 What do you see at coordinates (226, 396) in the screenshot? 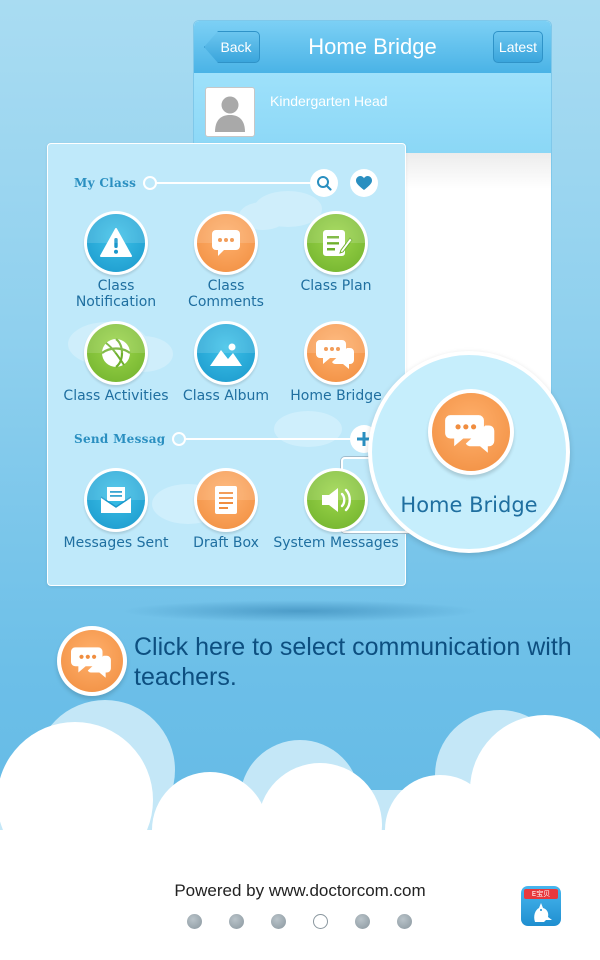
I see `tile-label: Class Album` at bounding box center [226, 396].